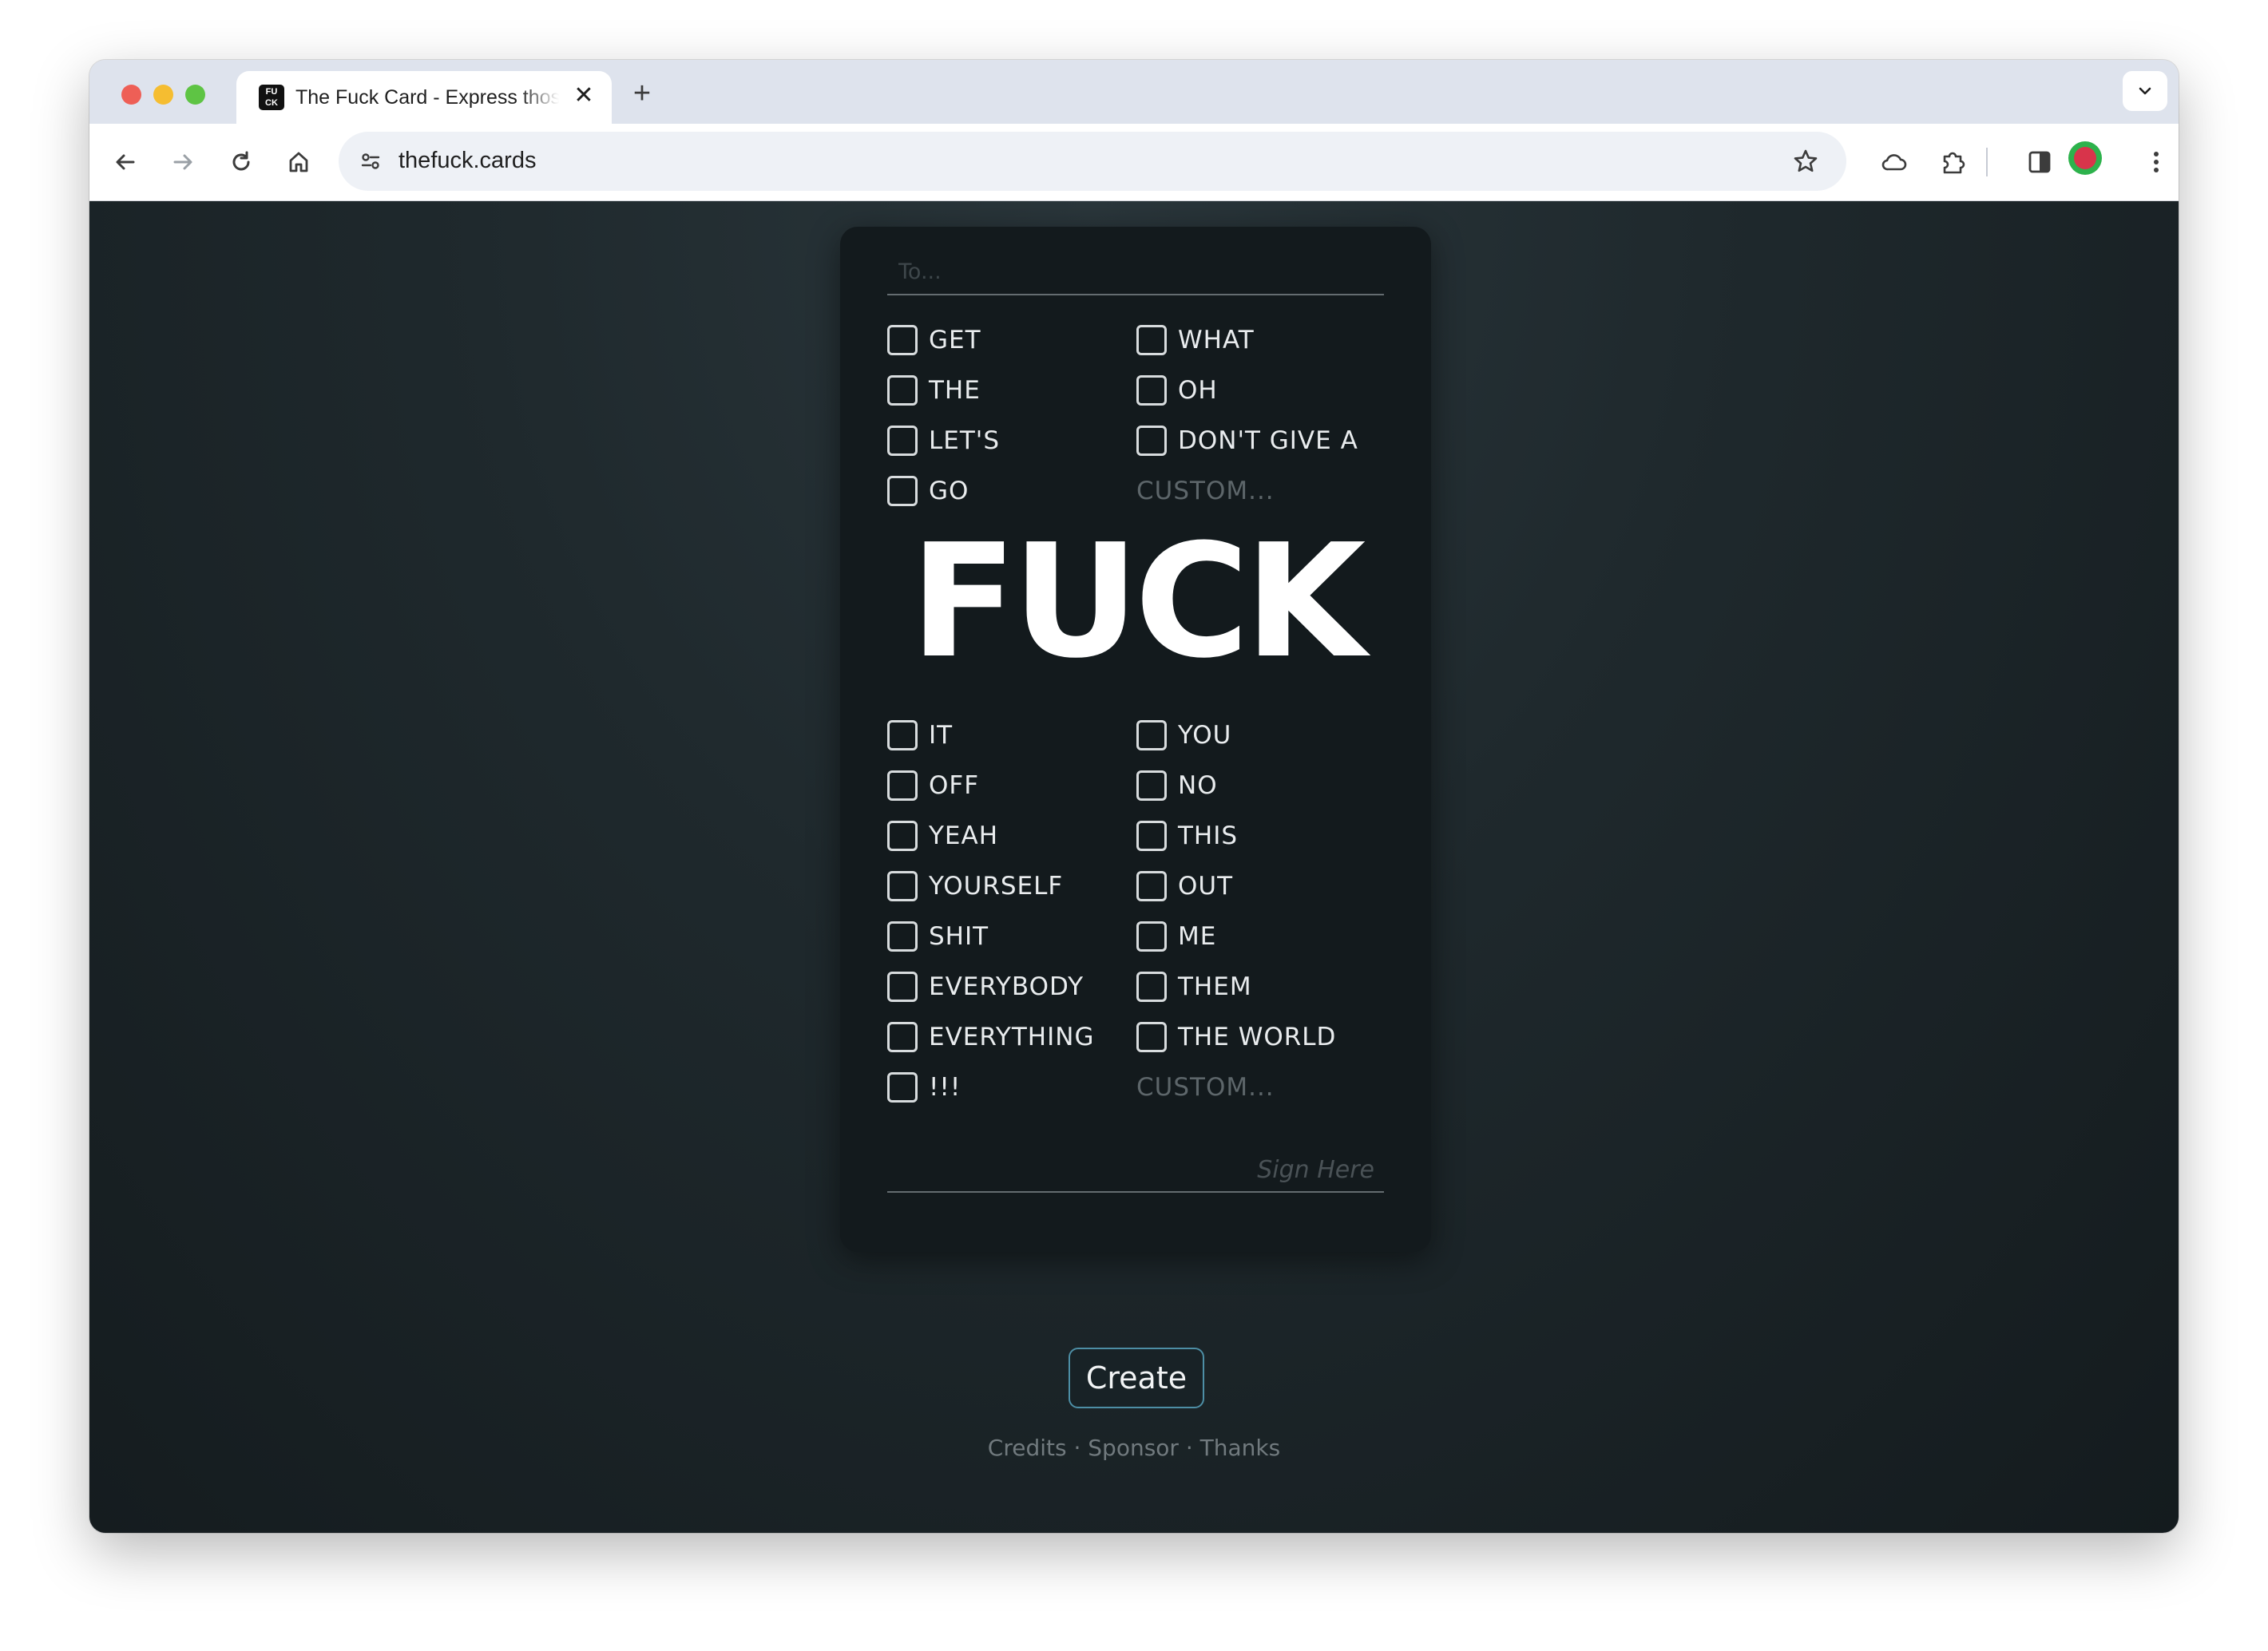 The height and width of the screenshot is (1651, 2268). I want to click on option-dont-give-a: DON'T GIVE A, so click(1247, 440).